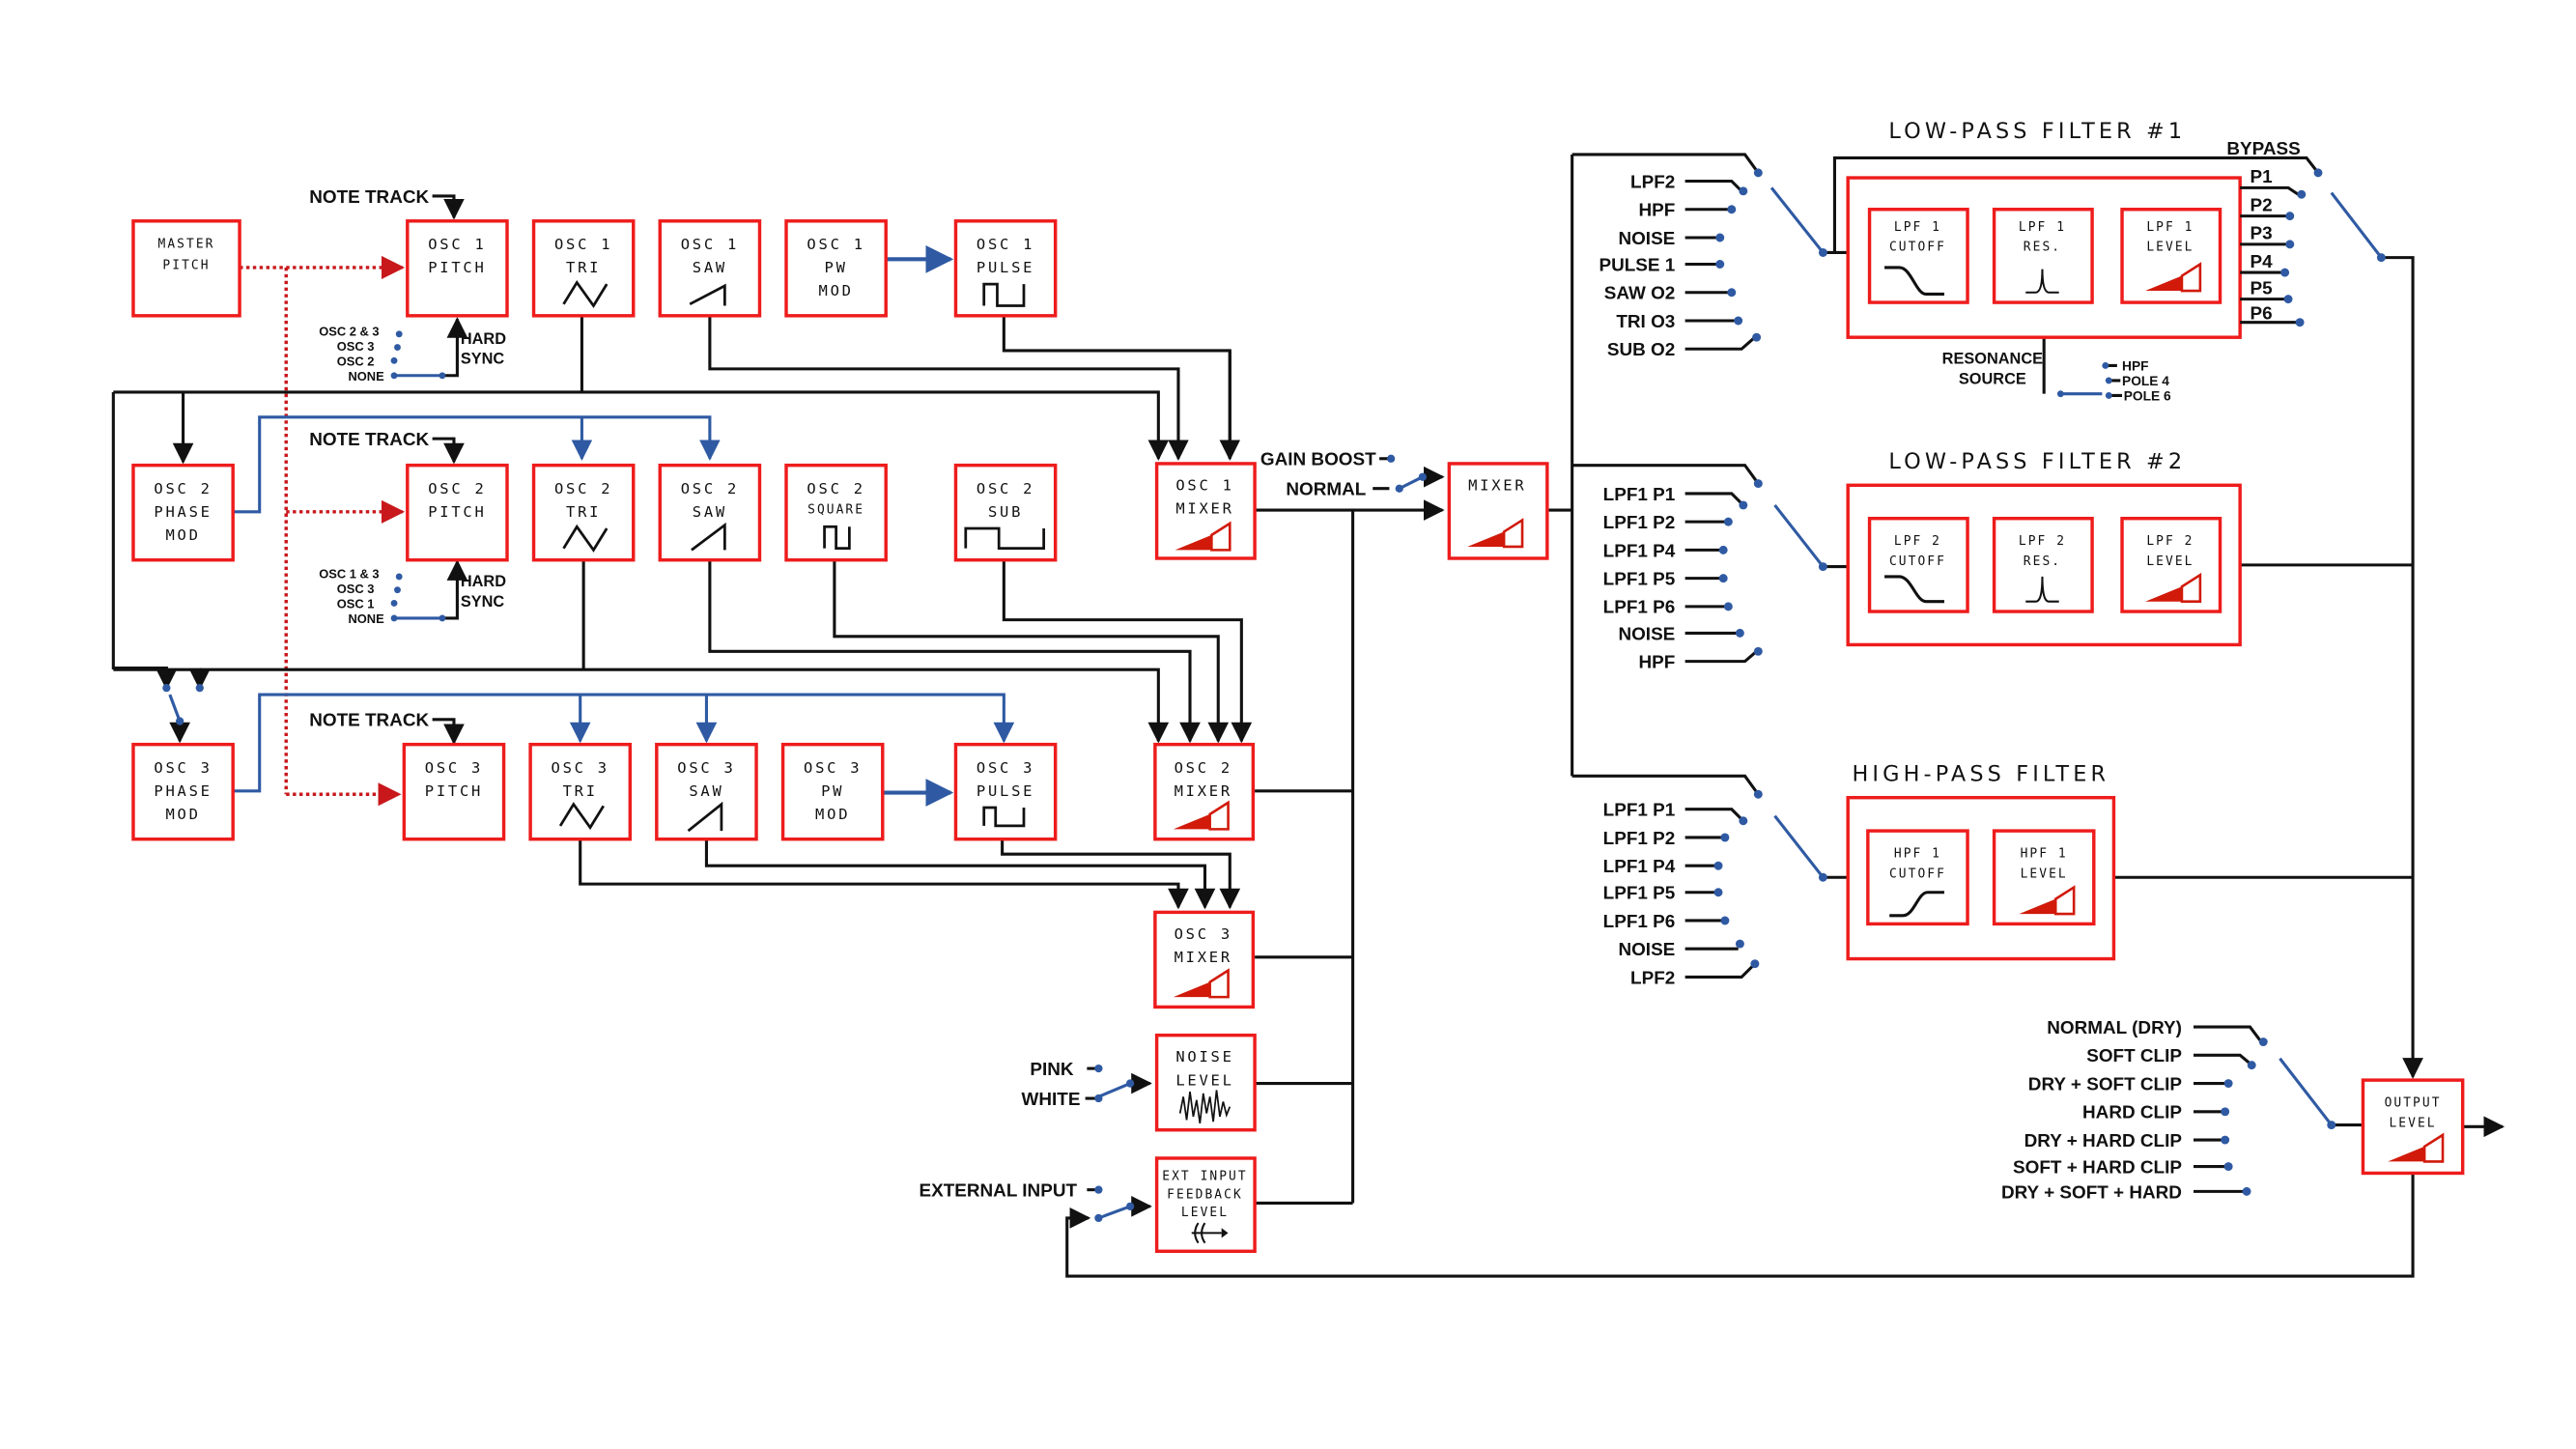  Describe the element at coordinates (1318, 460) in the screenshot. I see `gain-option-boost: GAIN BOOST` at that location.